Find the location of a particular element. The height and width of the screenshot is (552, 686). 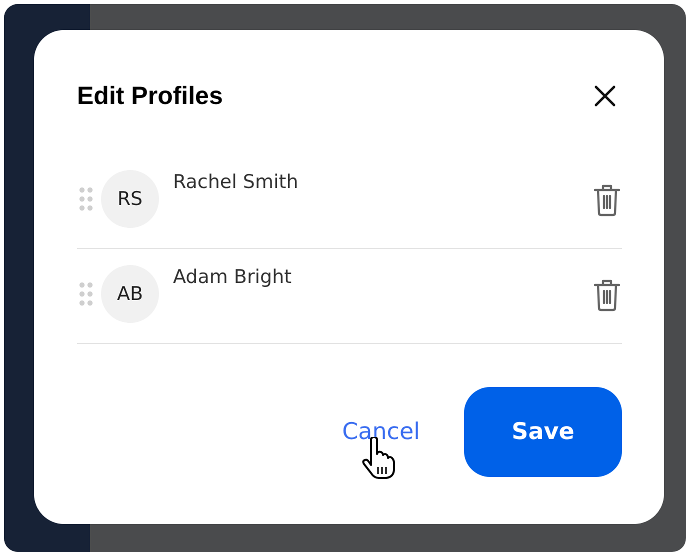

avatar: RS is located at coordinates (130, 199).